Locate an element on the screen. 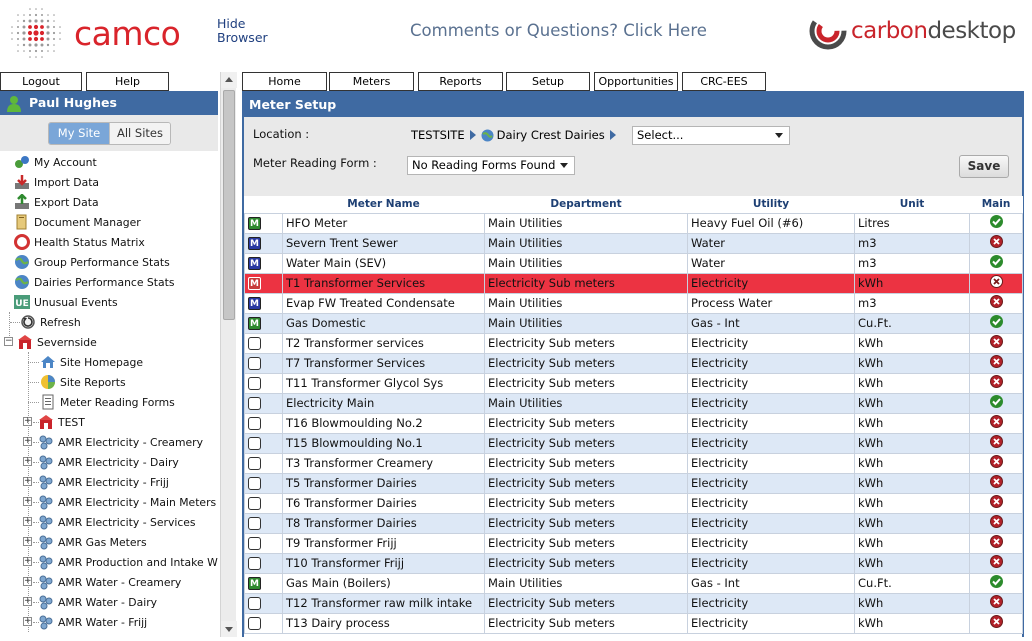 The width and height of the screenshot is (1032, 641). menu-item-my-account: My Account is located at coordinates (55, 162).